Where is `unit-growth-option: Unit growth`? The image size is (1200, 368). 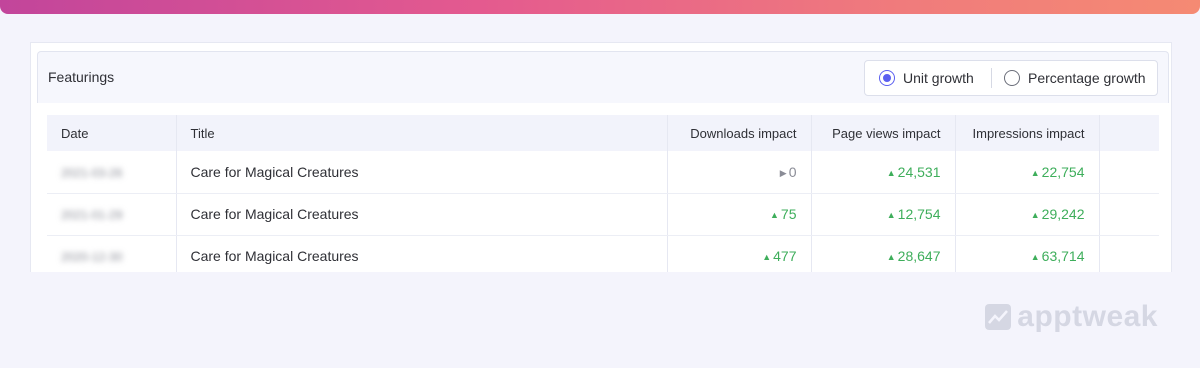 unit-growth-option: Unit growth is located at coordinates (928, 78).